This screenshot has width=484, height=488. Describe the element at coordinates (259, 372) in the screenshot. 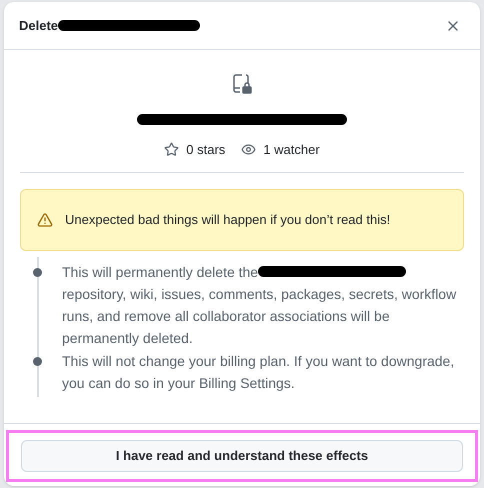

I see `effect-text: This will not change your billing plan. If you want to downgrade, you can do so in your Billing Settings.` at that location.